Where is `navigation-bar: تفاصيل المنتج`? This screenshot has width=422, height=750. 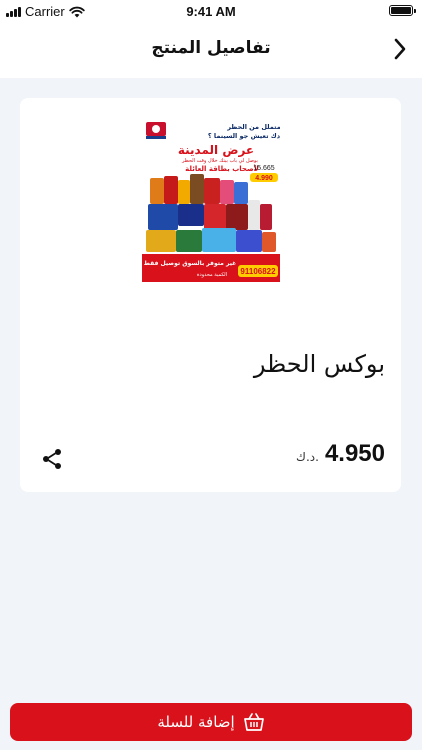
navigation-bar: تفاصيل المنتج is located at coordinates (211, 50).